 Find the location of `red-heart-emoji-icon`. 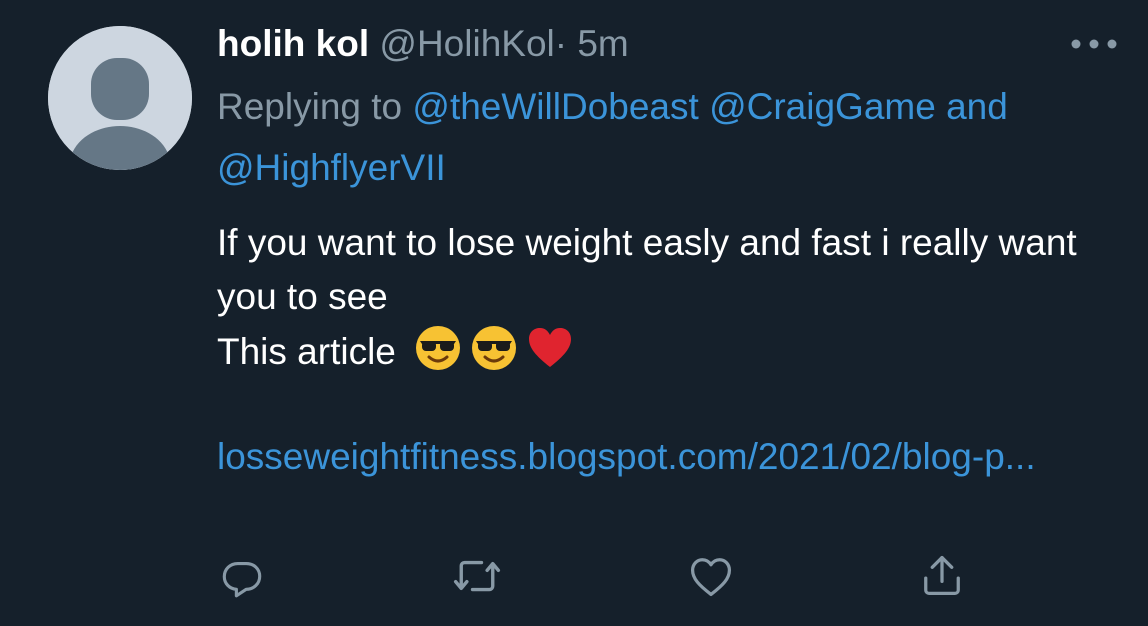

red-heart-emoji-icon is located at coordinates (550, 347).